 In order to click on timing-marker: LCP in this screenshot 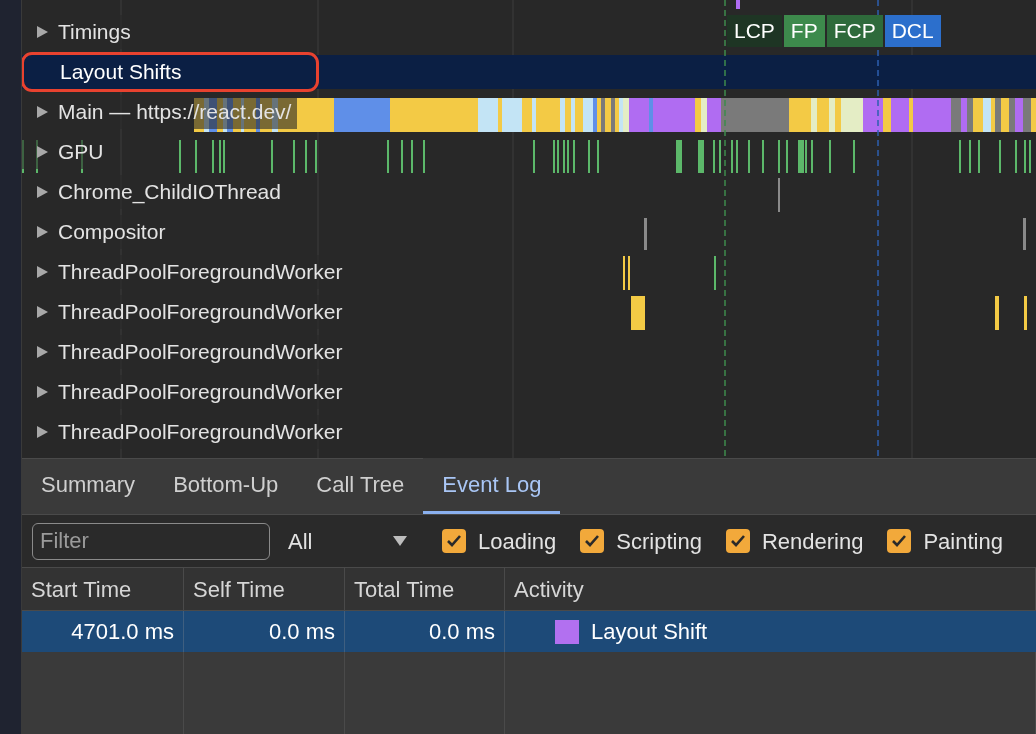, I will do `click(754, 31)`.